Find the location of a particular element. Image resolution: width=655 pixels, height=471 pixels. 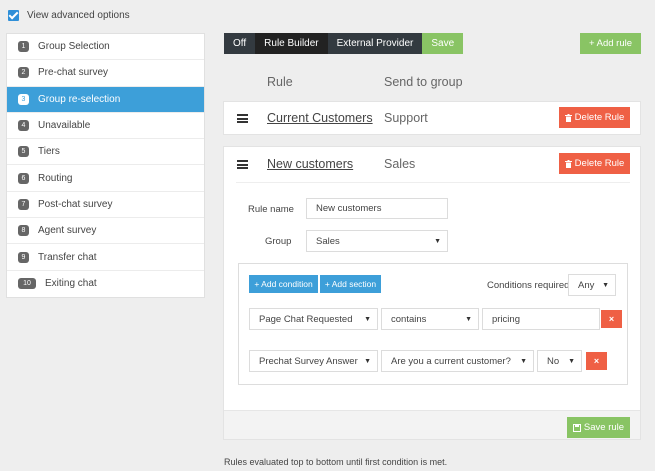

sidebar-item-label: Tiers is located at coordinates (49, 152).